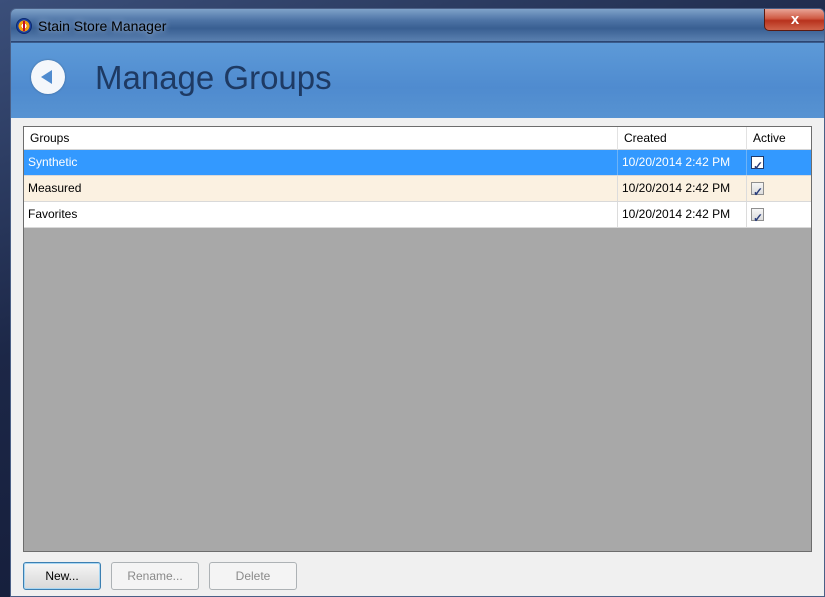 The height and width of the screenshot is (597, 825). I want to click on delete-group-button: Delete, so click(253, 576).